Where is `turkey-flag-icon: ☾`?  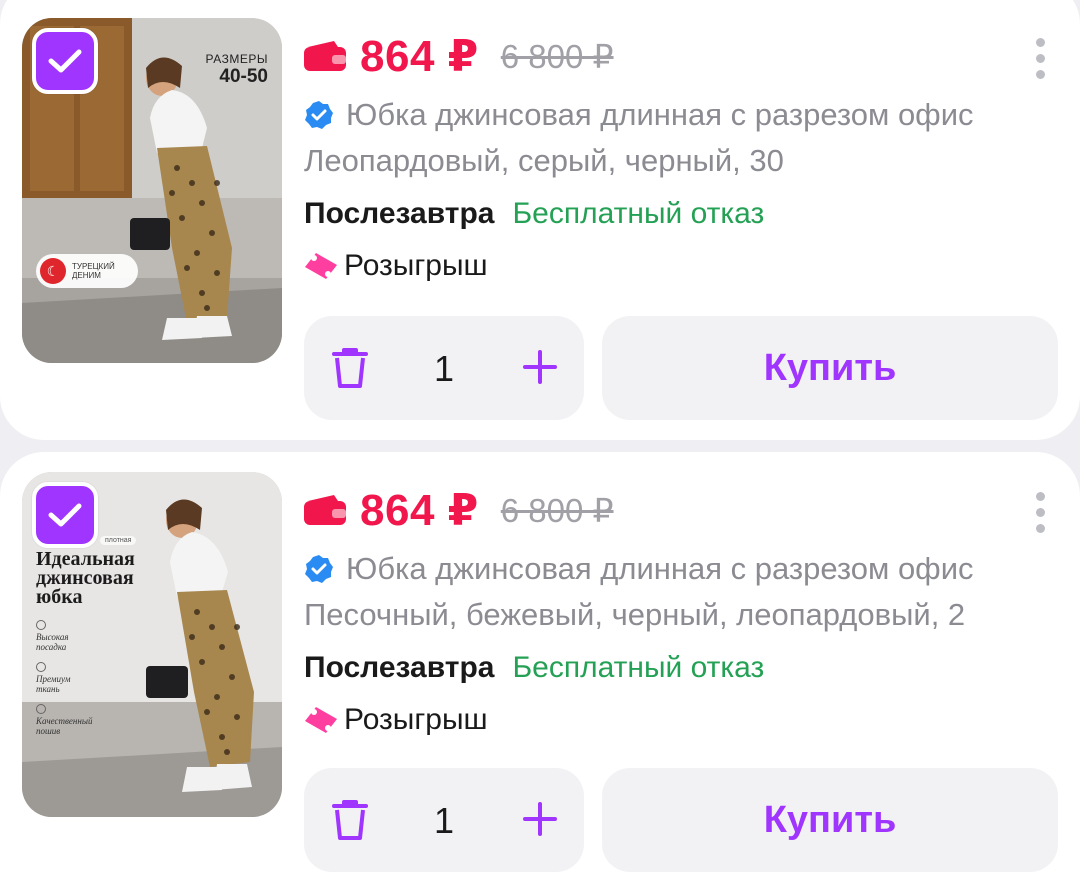
turkey-flag-icon: ☾ is located at coordinates (53, 271).